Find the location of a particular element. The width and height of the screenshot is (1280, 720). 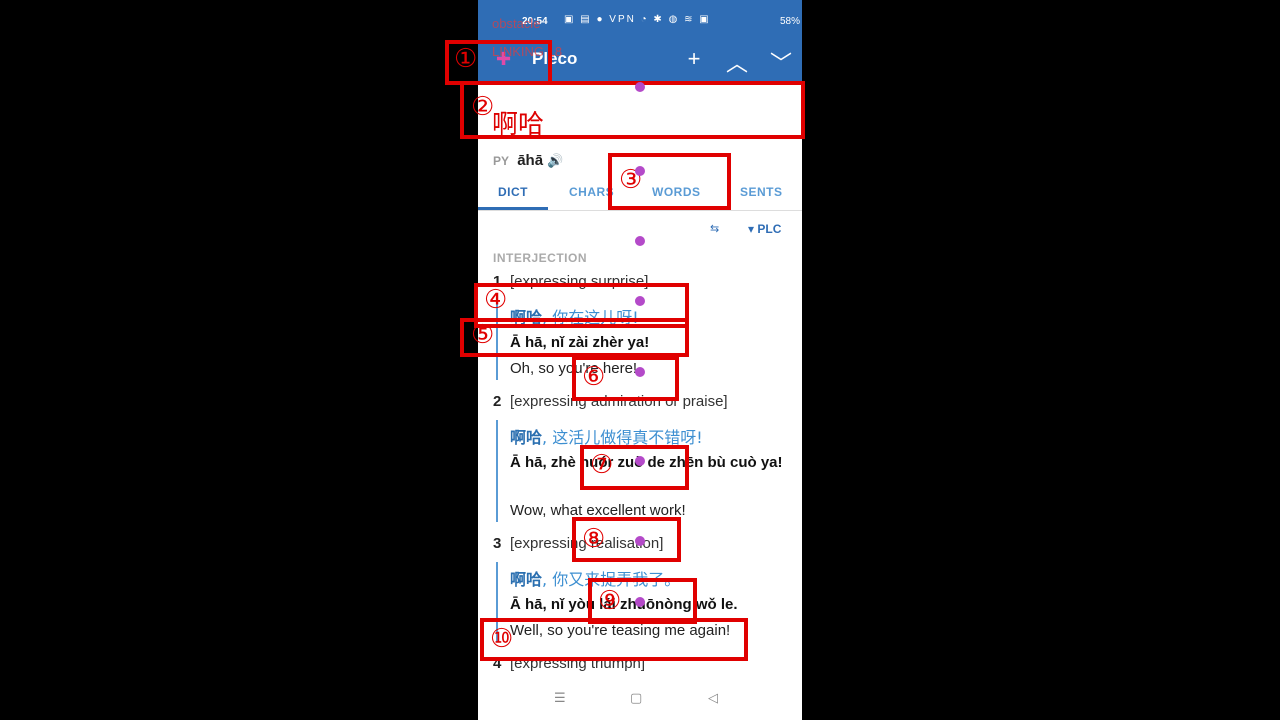

pinyin-label: PY is located at coordinates (501, 161).